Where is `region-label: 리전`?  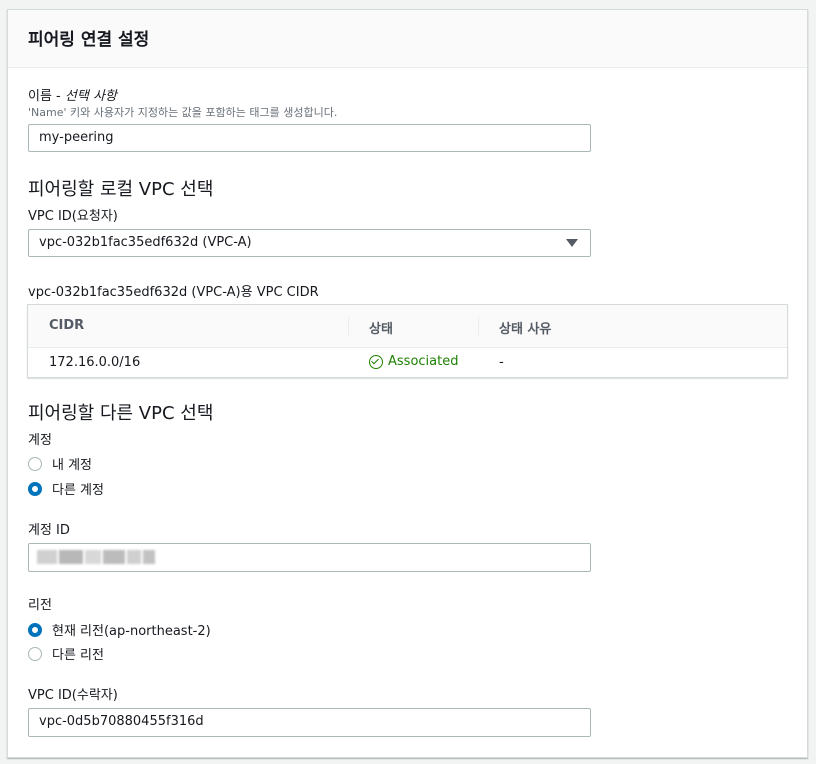 region-label: 리전 is located at coordinates (40, 605).